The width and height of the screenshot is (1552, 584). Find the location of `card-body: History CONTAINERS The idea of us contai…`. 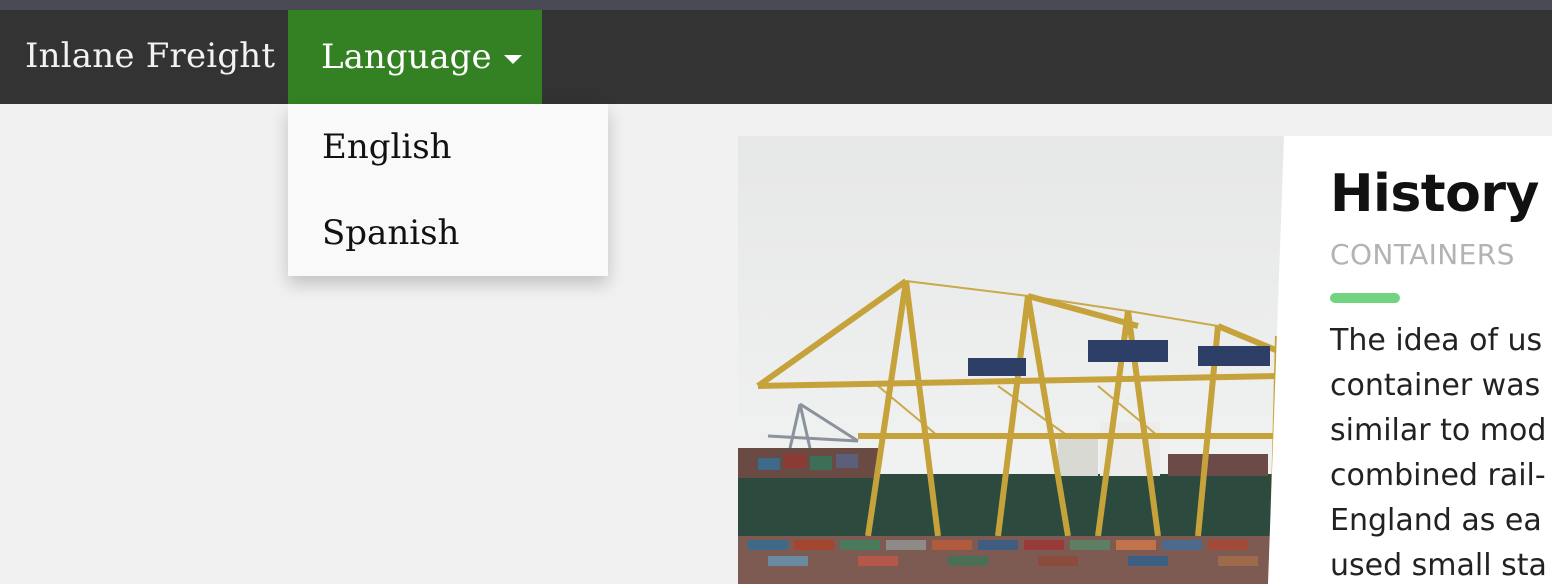

card-body: History CONTAINERS The idea of us contai… is located at coordinates (1441, 360).